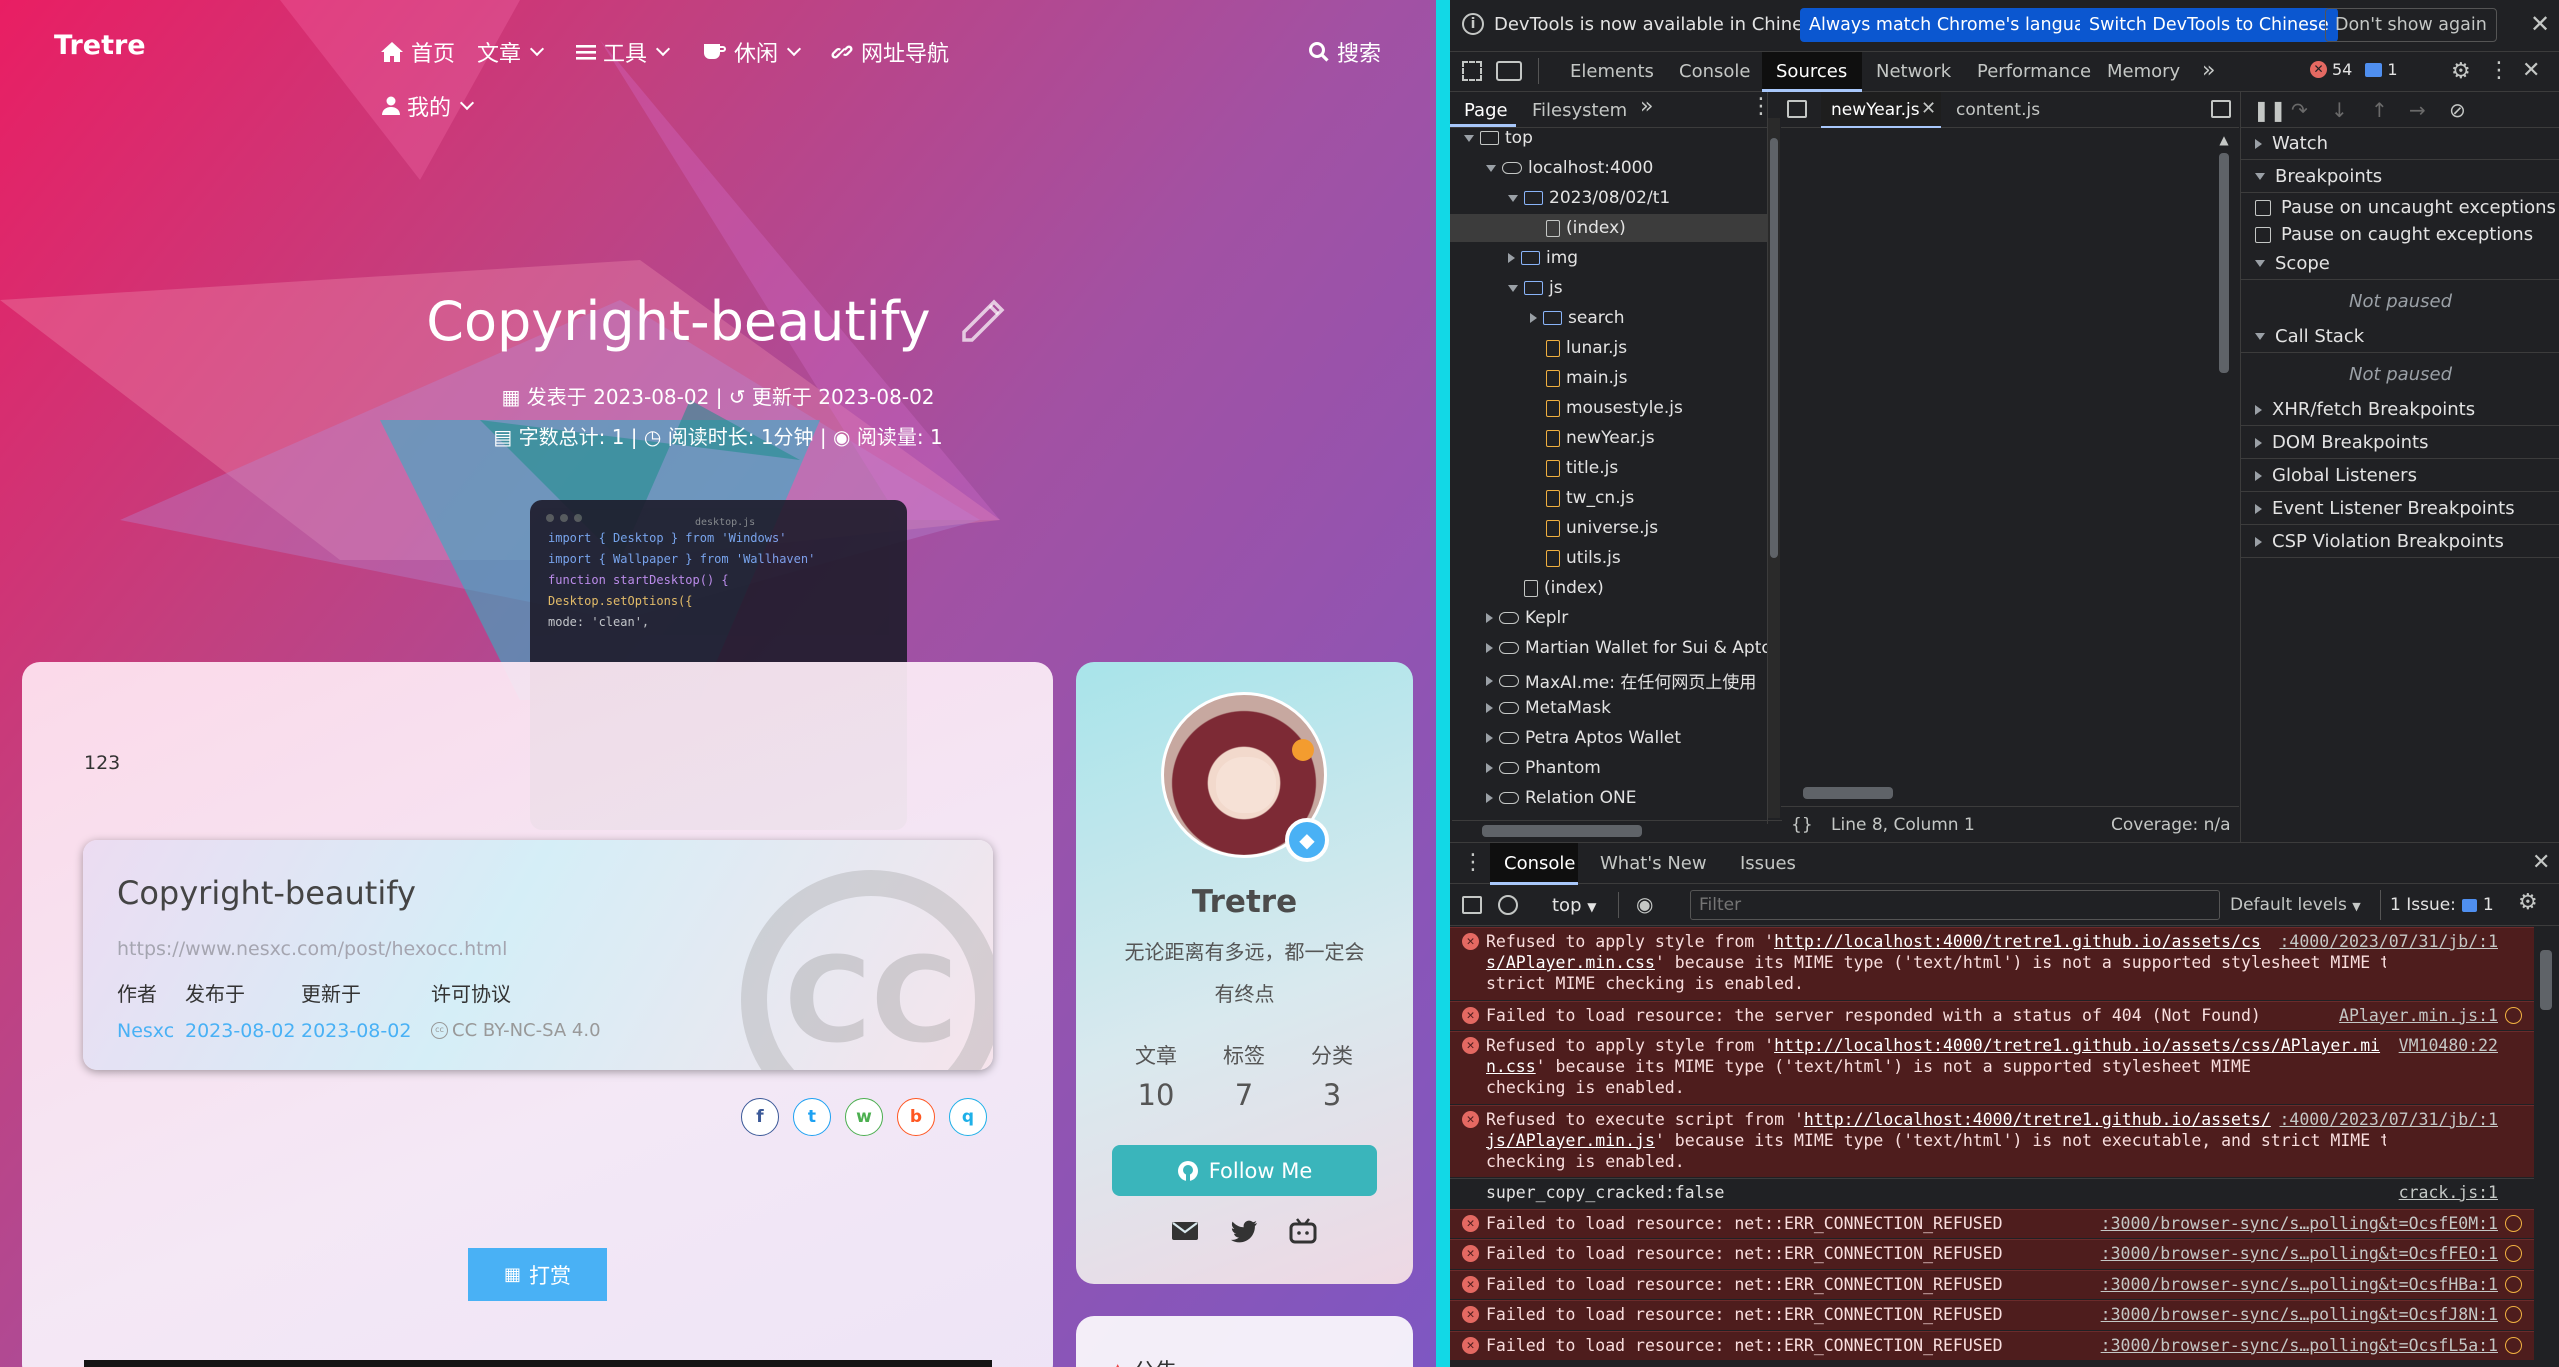  I want to click on tree-item: tw_cn.js, so click(1582, 498).